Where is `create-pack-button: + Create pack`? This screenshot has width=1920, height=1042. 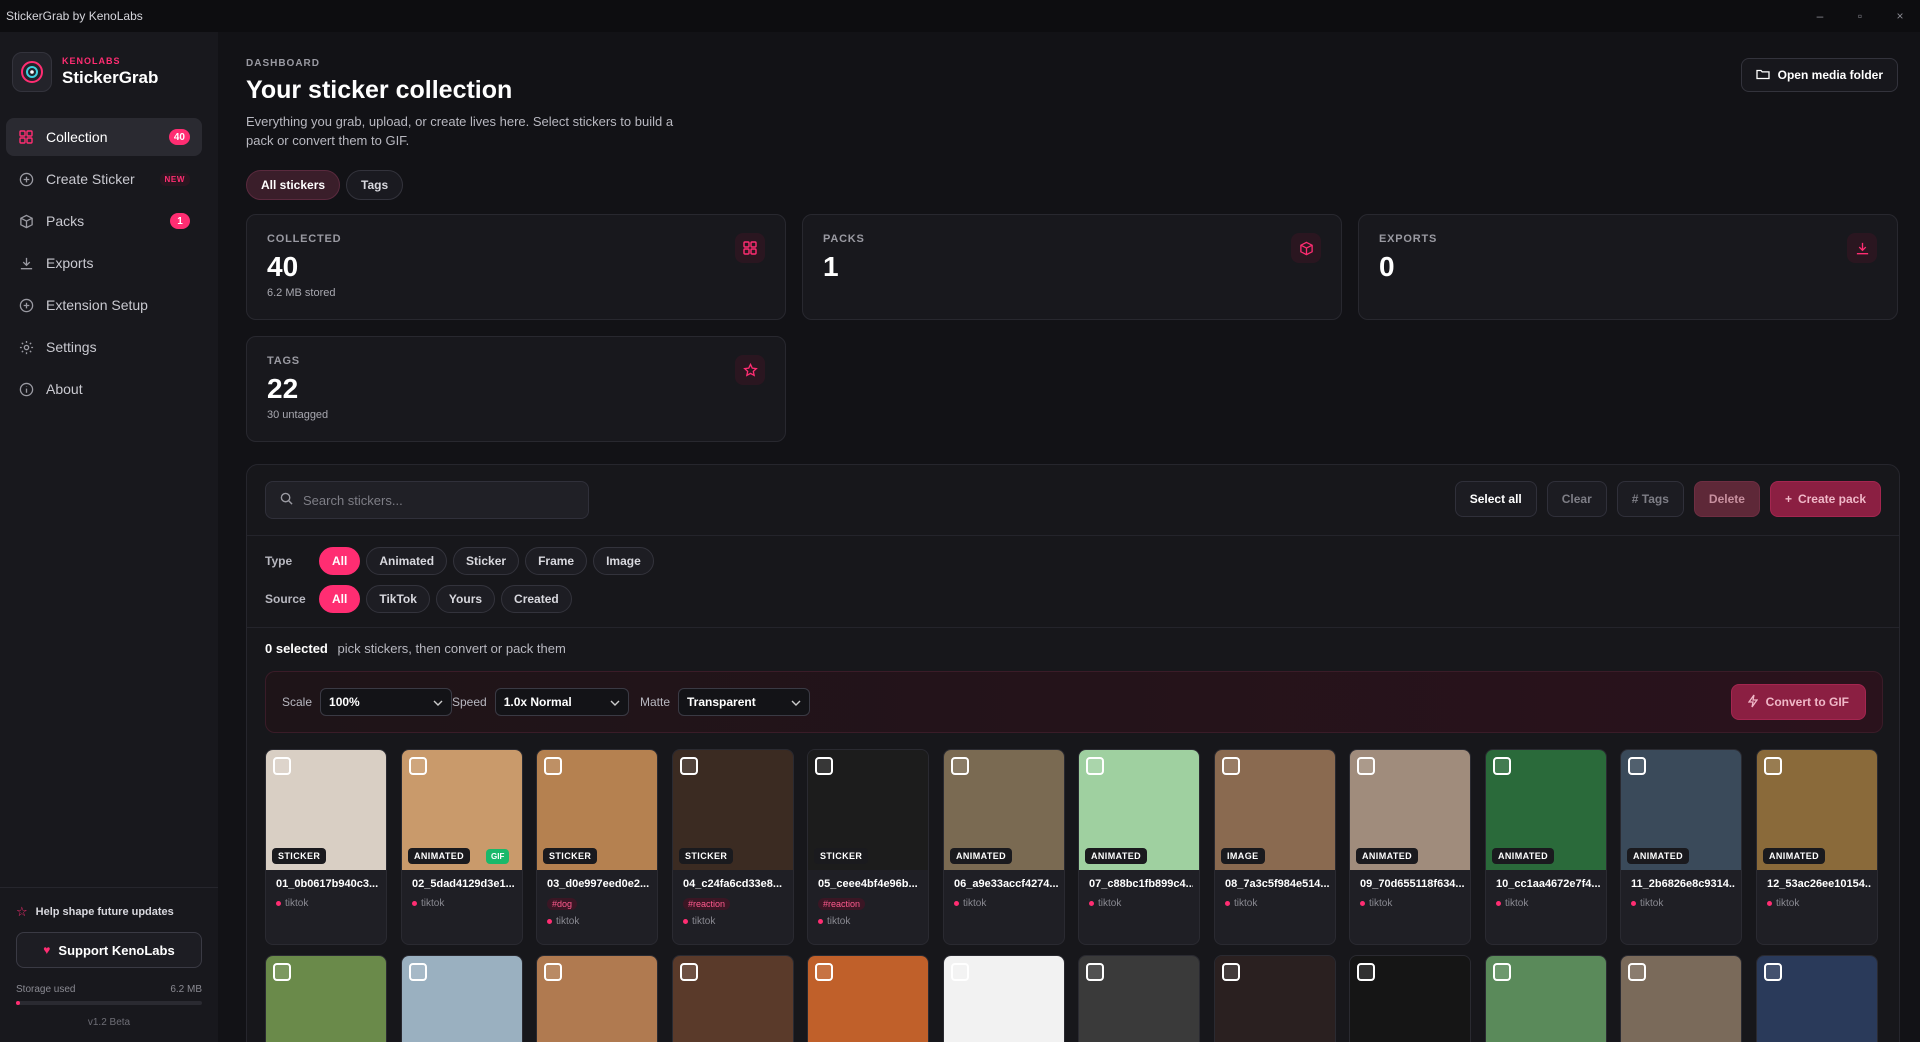
create-pack-button: + Create pack is located at coordinates (1825, 499).